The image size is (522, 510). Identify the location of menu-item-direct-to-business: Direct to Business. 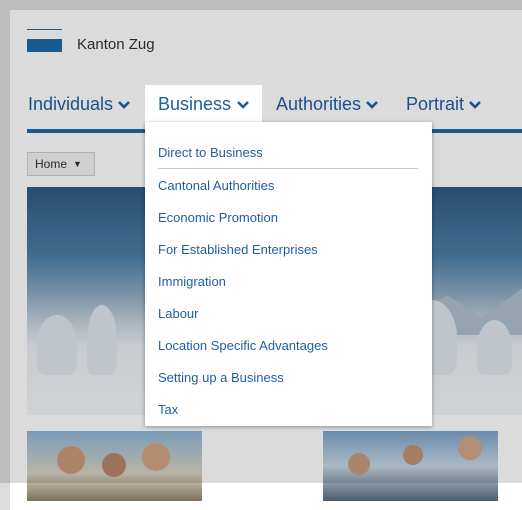
(210, 152).